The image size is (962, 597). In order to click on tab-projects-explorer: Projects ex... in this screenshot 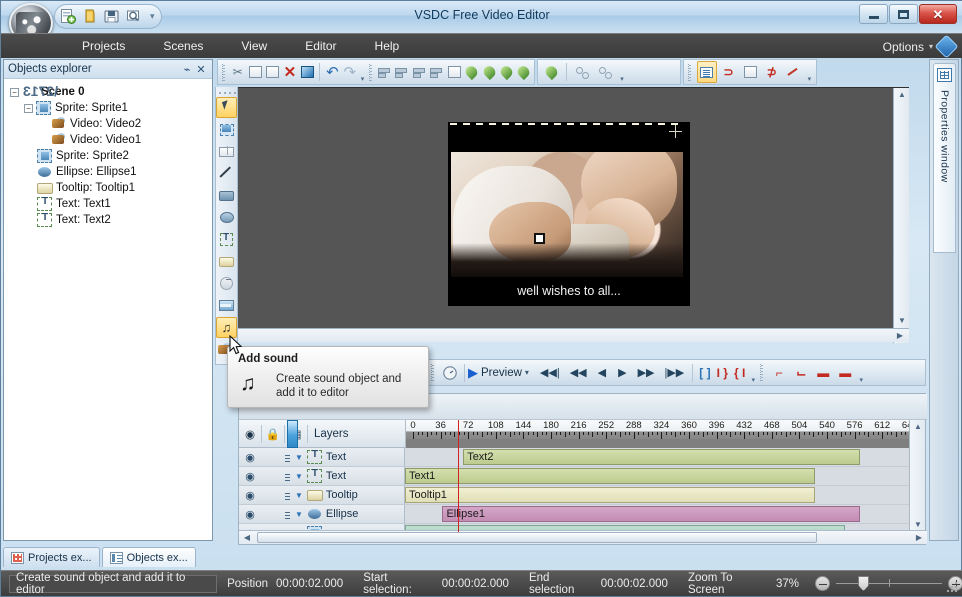, I will do `click(51, 557)`.